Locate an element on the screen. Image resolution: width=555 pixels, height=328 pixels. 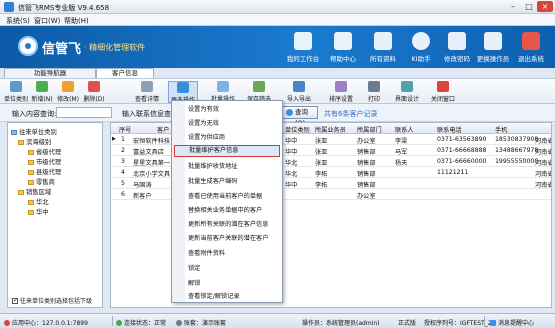
layout-design-button: 界面设计 is located at coordinates (407, 92).